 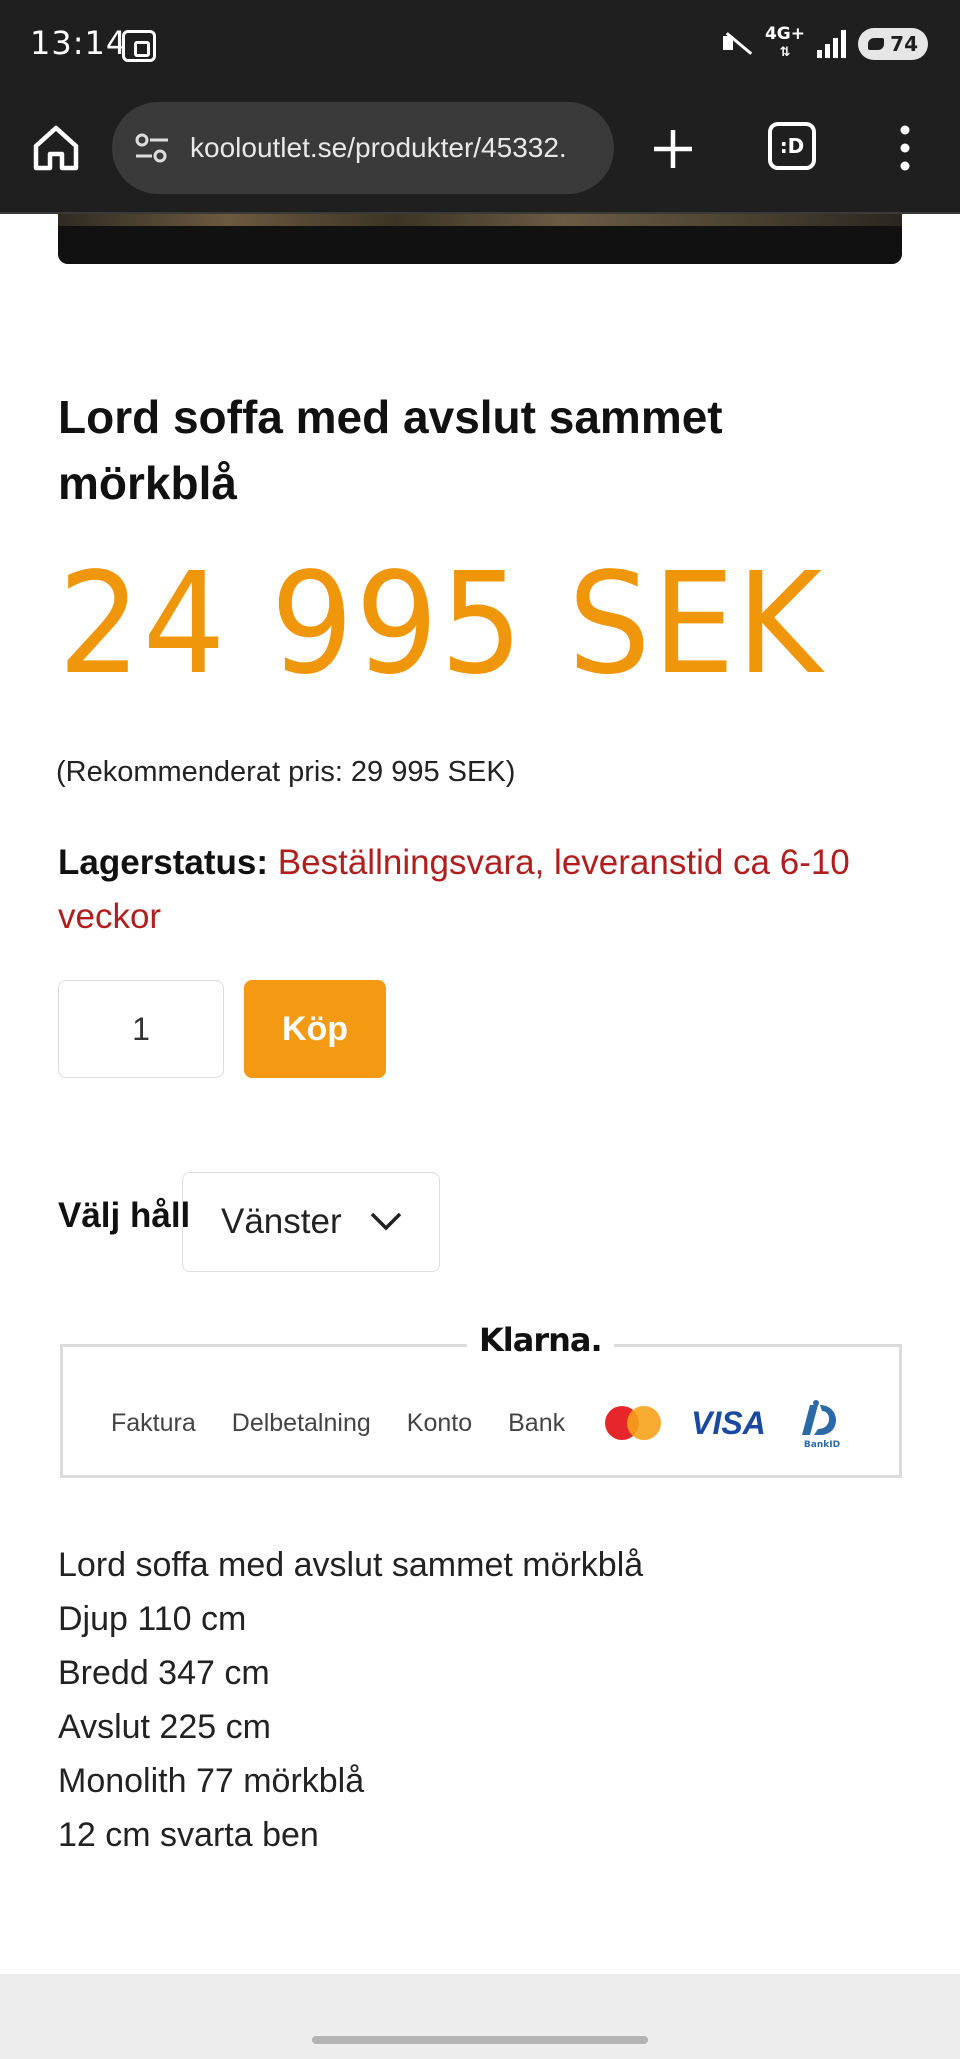 I want to click on status-time: 13:14, so click(x=79, y=43).